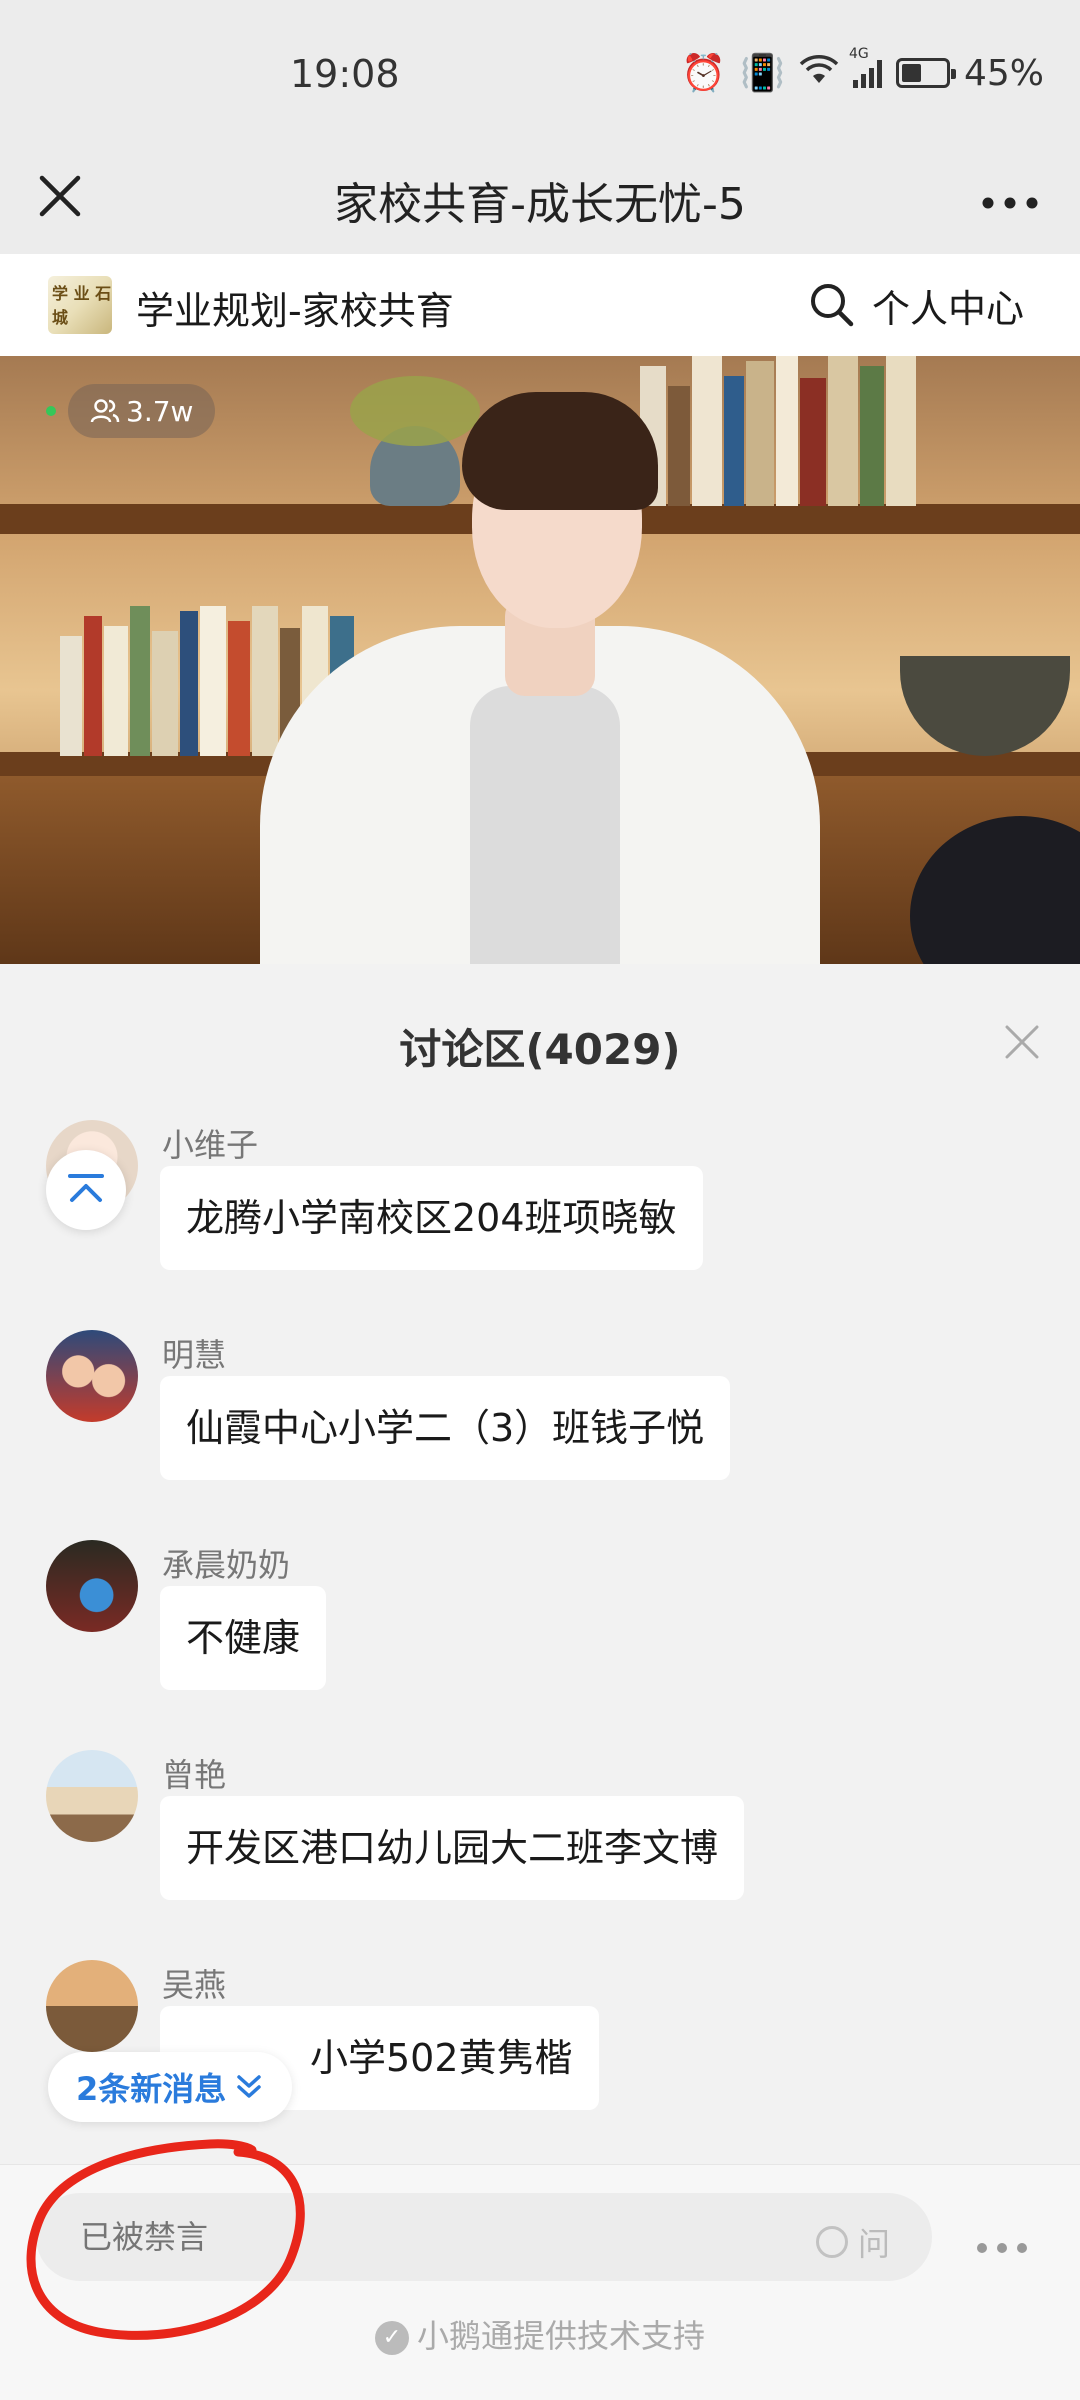 This screenshot has height=2400, width=1080. What do you see at coordinates (243, 1638) in the screenshot?
I see `message-bubble: 不健康` at bounding box center [243, 1638].